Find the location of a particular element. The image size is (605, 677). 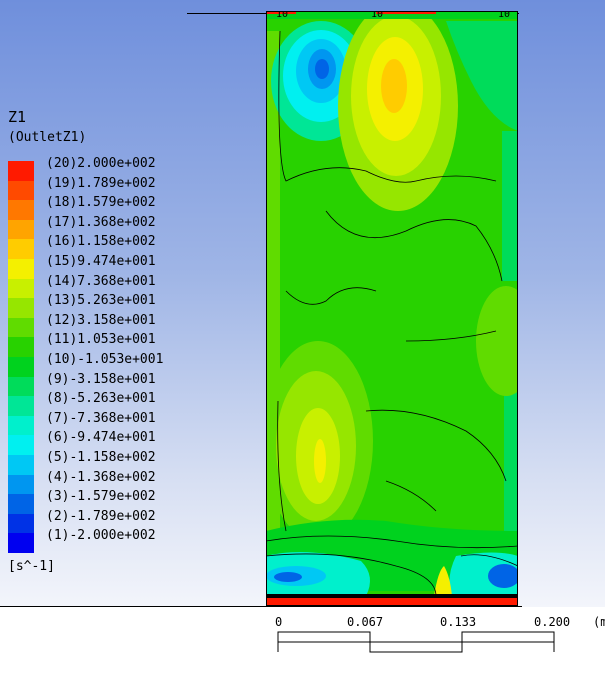

vortex-upper-left-core is located at coordinates (322, 69).